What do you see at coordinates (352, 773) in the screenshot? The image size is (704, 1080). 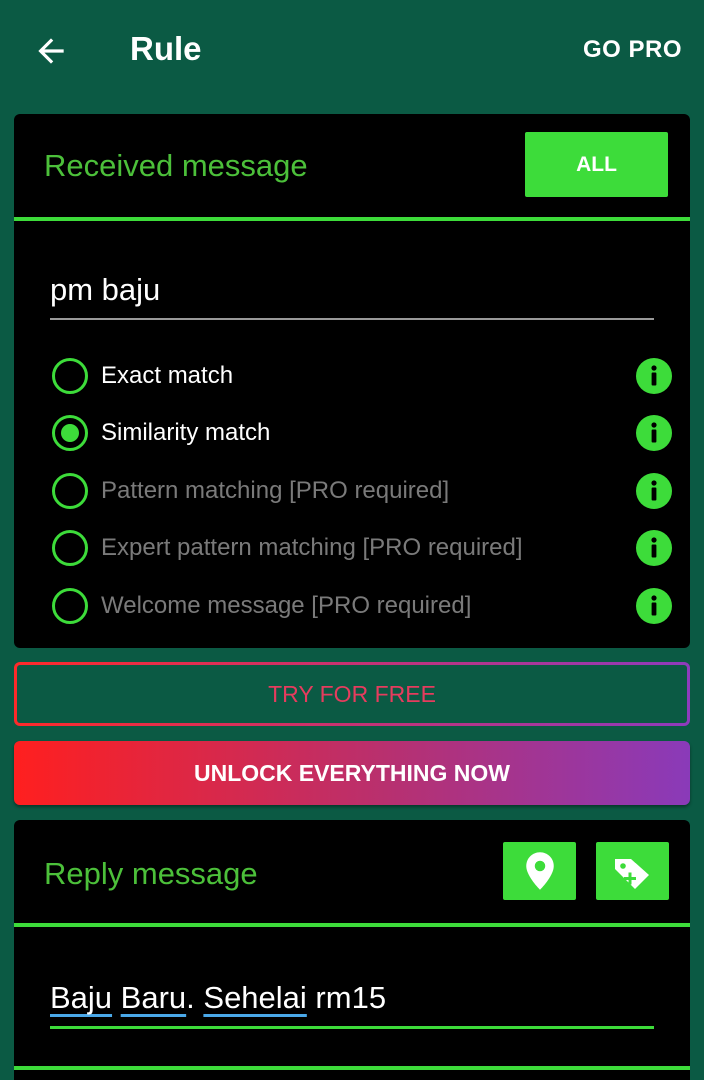 I see `unlock-everything-button: UNLOCK EVERYTHING NOW` at bounding box center [352, 773].